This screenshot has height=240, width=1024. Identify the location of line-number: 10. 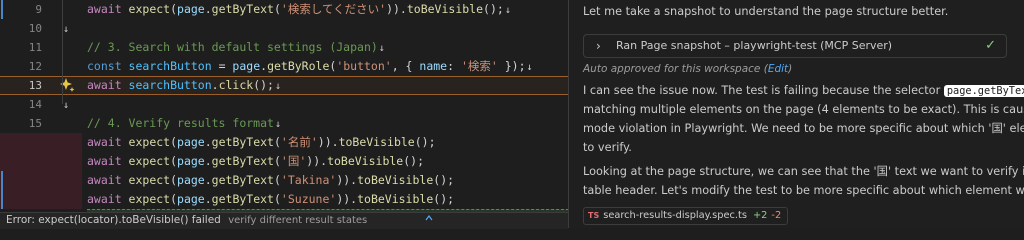
(35, 28).